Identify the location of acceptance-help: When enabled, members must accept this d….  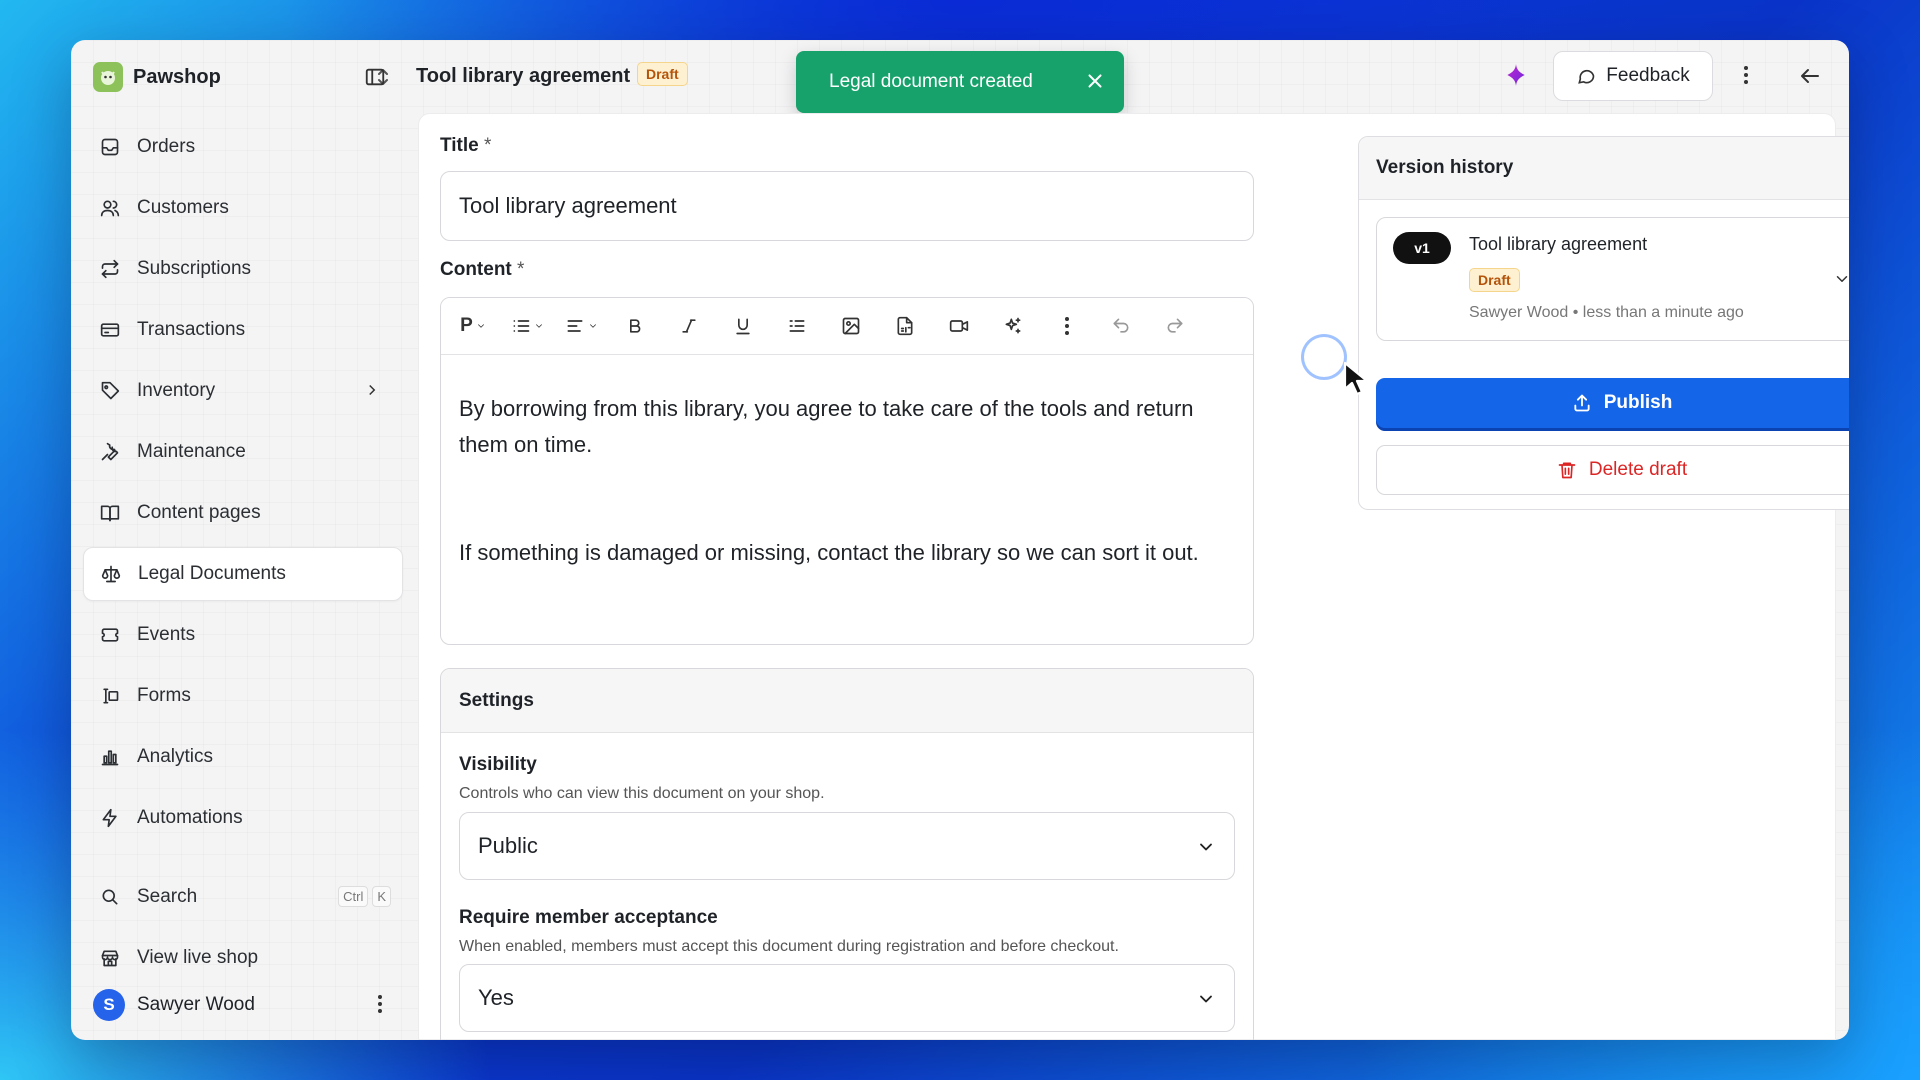
(789, 946).